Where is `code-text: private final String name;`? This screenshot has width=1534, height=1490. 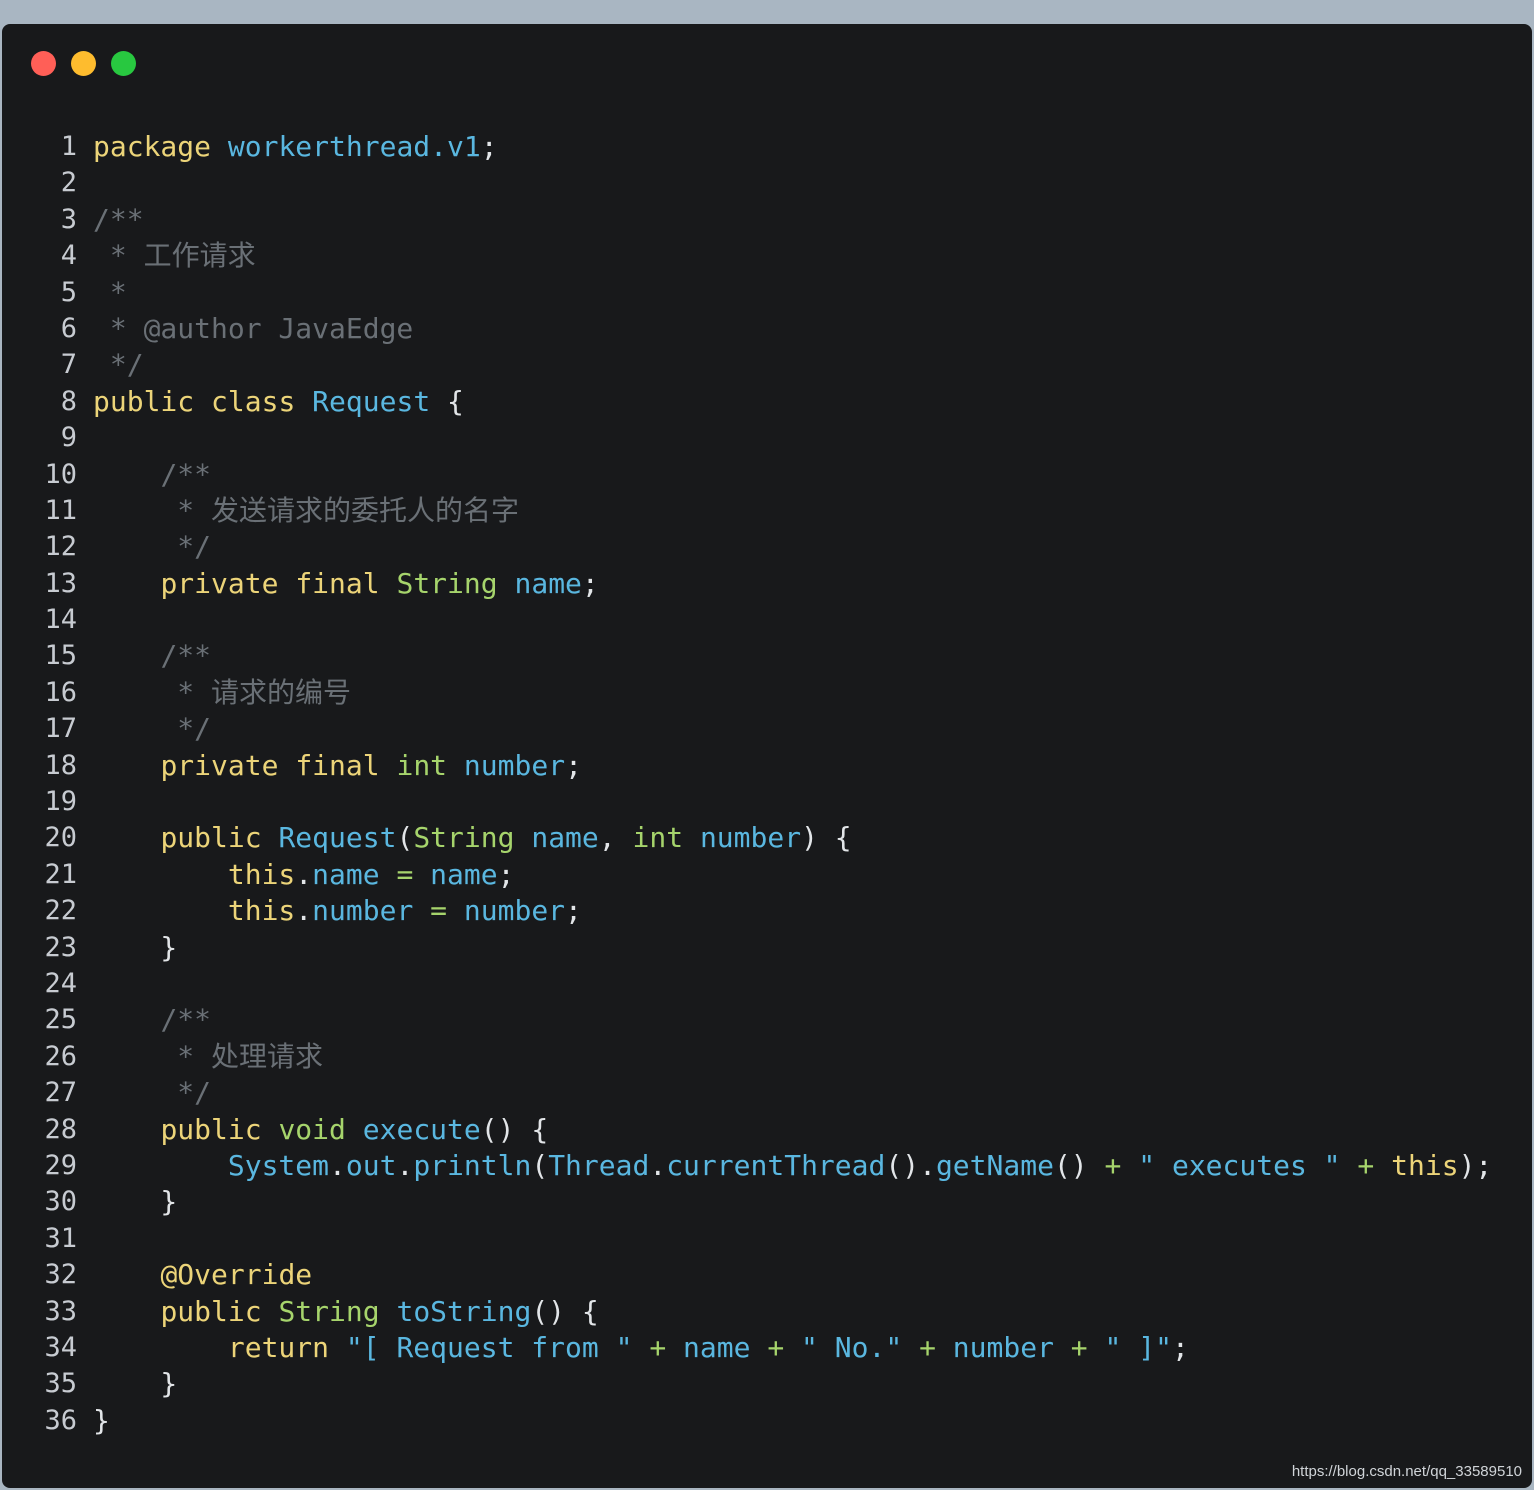 code-text: private final String name; is located at coordinates (346, 584).